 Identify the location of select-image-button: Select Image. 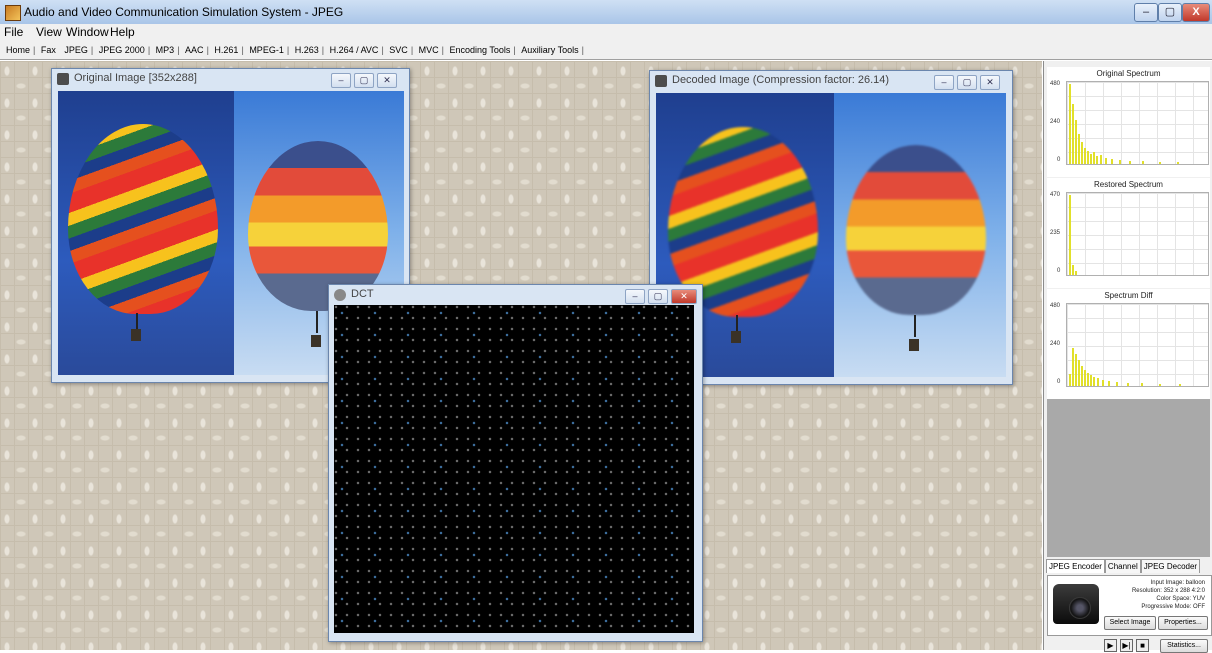
(1130, 623).